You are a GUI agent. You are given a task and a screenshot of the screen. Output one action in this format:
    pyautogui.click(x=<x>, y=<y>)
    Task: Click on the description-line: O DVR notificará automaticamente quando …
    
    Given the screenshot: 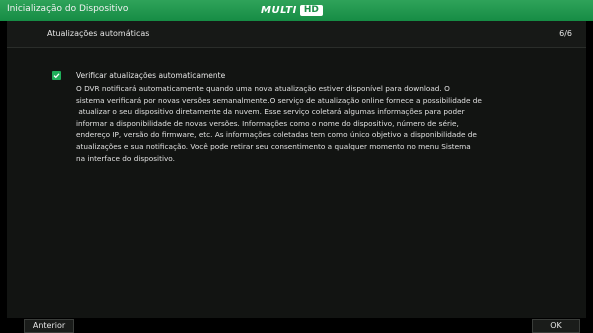 What is the action you would take?
    pyautogui.click(x=263, y=88)
    